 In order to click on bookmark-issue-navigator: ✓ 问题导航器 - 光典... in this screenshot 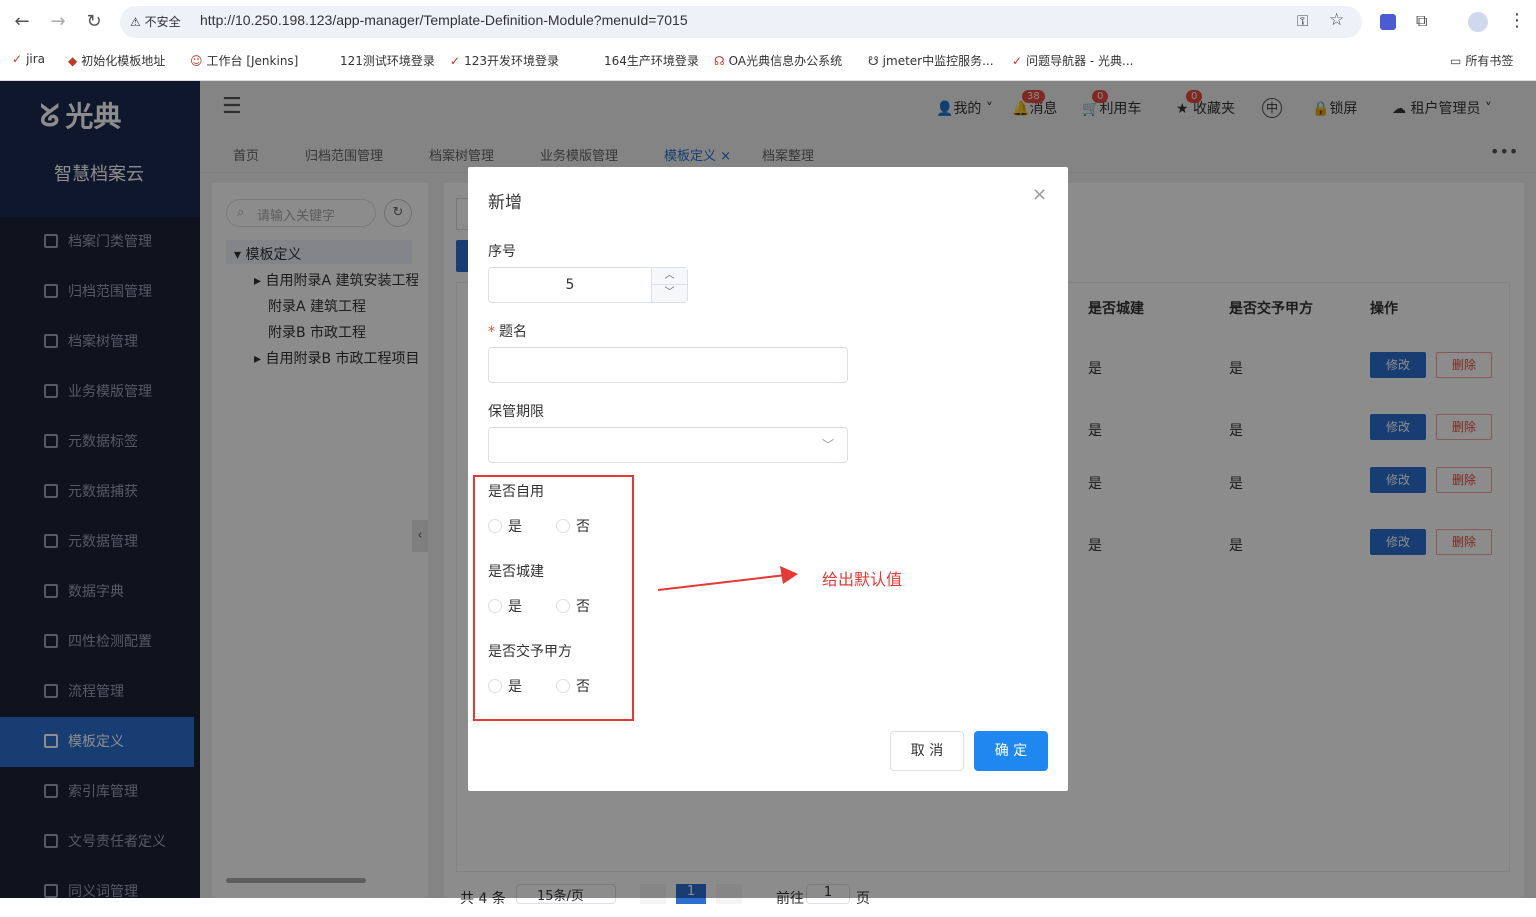, I will do `click(1072, 60)`.